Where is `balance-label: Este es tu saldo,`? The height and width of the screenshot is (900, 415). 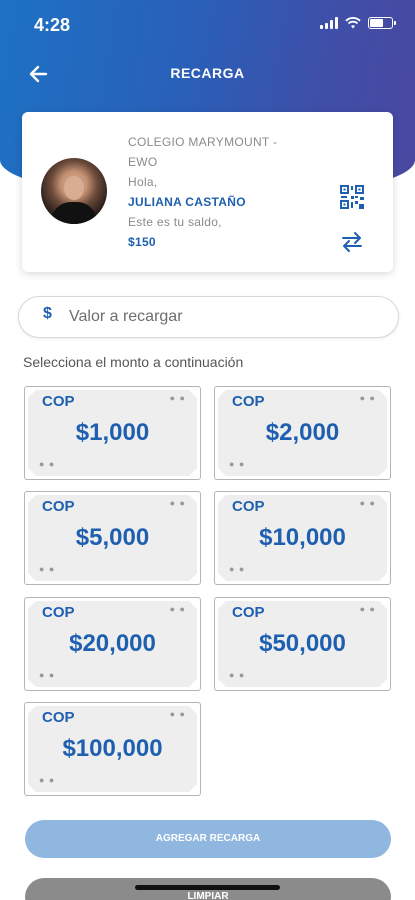
balance-label: Este es tu saldo, is located at coordinates (175, 222).